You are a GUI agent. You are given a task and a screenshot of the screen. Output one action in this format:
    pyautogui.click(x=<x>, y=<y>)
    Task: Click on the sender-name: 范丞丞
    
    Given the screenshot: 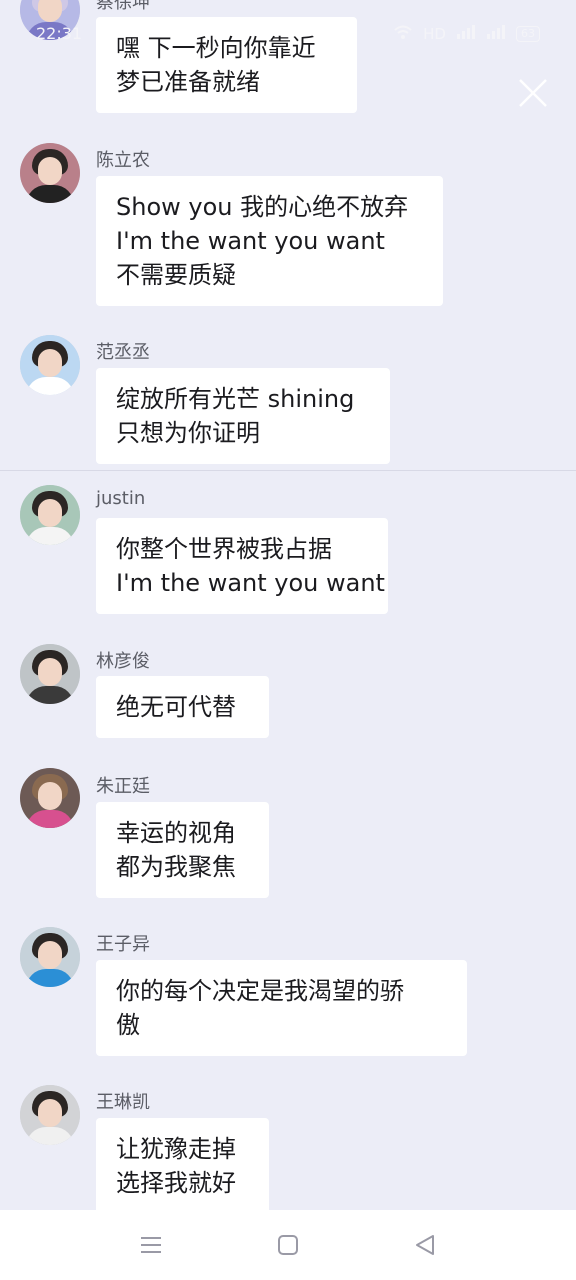 What is the action you would take?
    pyautogui.click(x=123, y=352)
    